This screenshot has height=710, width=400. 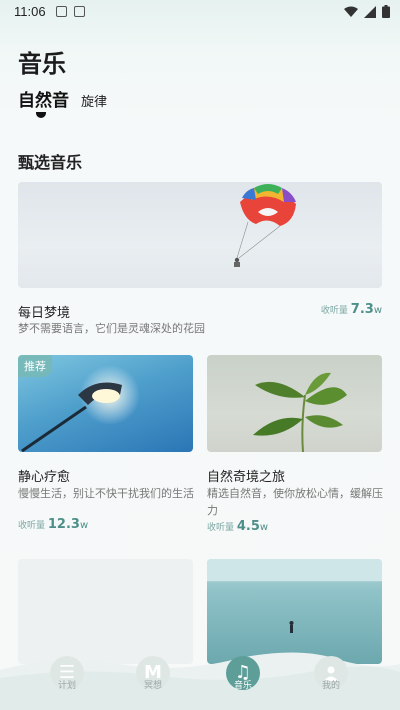 I want to click on active-tab-indicator, so click(x=41, y=115).